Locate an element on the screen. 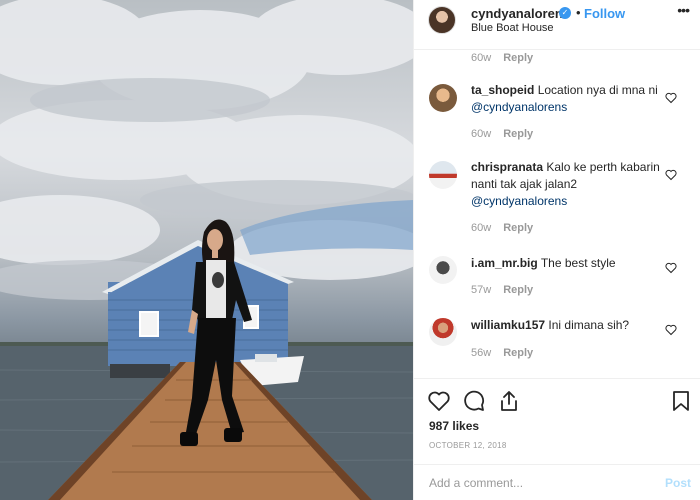 The width and height of the screenshot is (700, 500). post-actions: 987 likes OCTOBER 12, 2018 is located at coordinates (557, 416).